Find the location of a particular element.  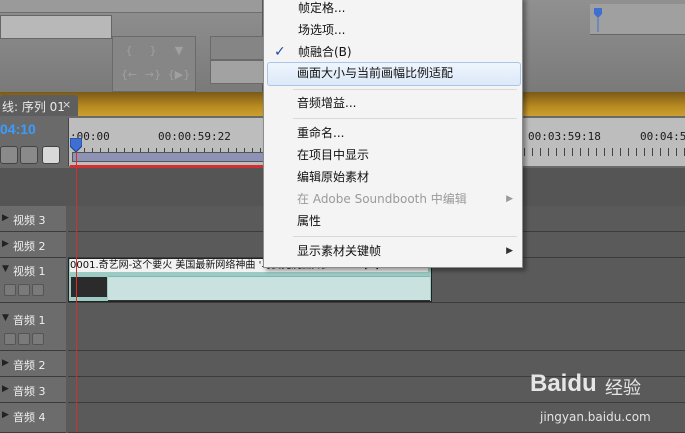

track-header-audio-1: ▼ 音频 1 is located at coordinates (33, 327).